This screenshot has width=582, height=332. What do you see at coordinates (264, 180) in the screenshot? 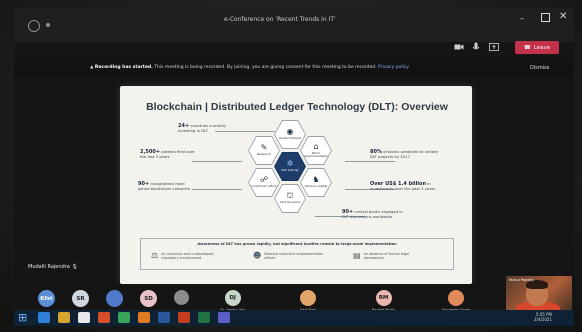
I see `consortium-icon: ☍` at bounding box center [264, 180].